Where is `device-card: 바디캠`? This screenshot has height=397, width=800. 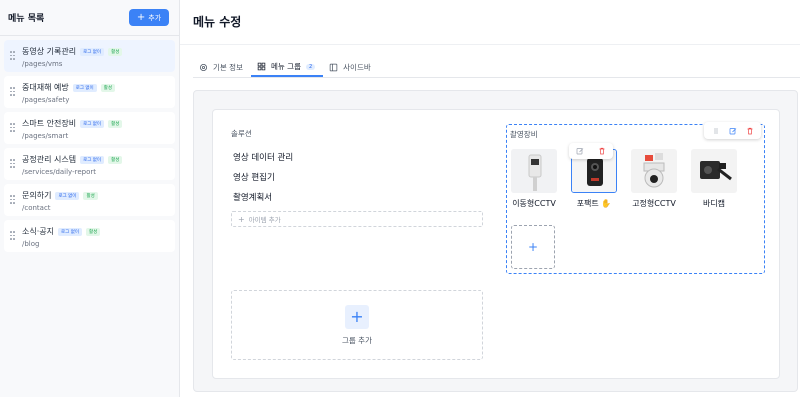
device-card: 바디캠 is located at coordinates (714, 179).